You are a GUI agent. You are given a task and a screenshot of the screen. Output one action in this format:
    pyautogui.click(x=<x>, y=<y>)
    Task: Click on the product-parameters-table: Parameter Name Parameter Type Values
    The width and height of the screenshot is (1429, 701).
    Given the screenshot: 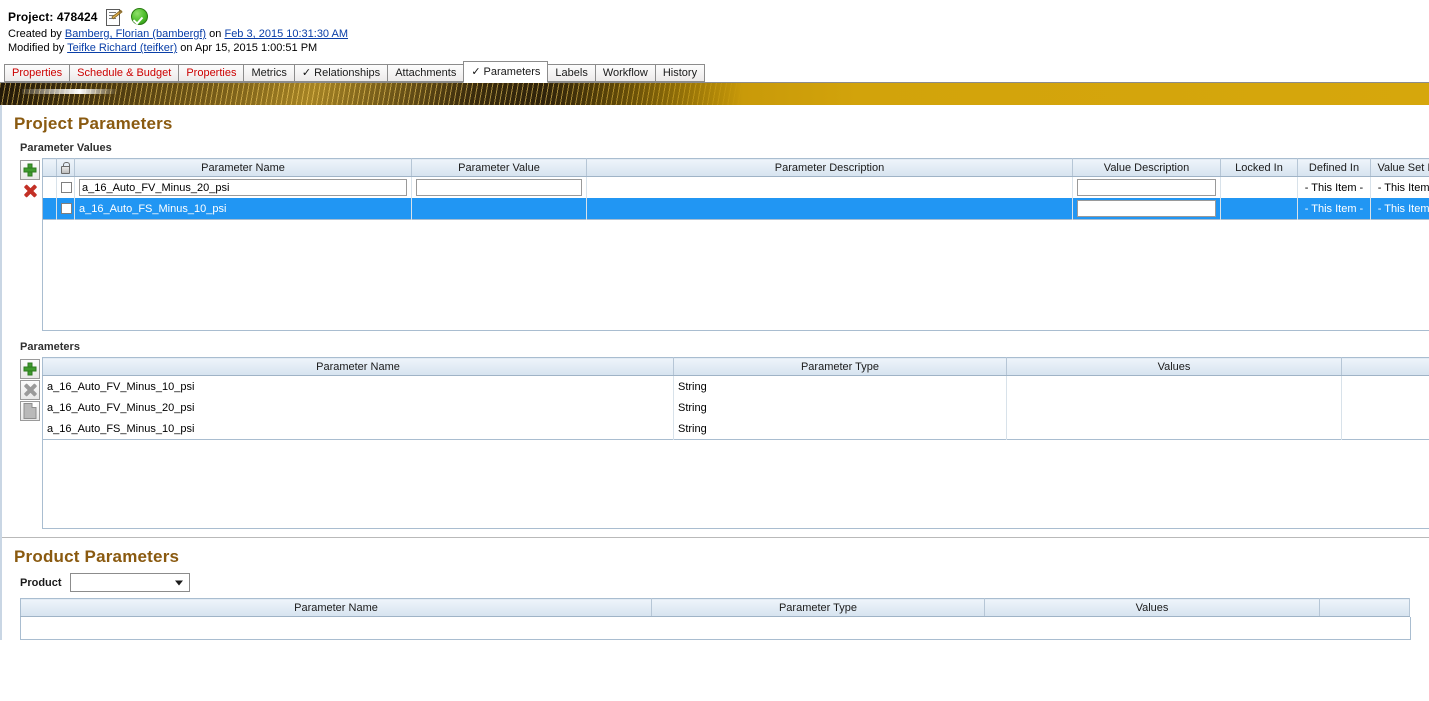 What is the action you would take?
    pyautogui.click(x=715, y=607)
    